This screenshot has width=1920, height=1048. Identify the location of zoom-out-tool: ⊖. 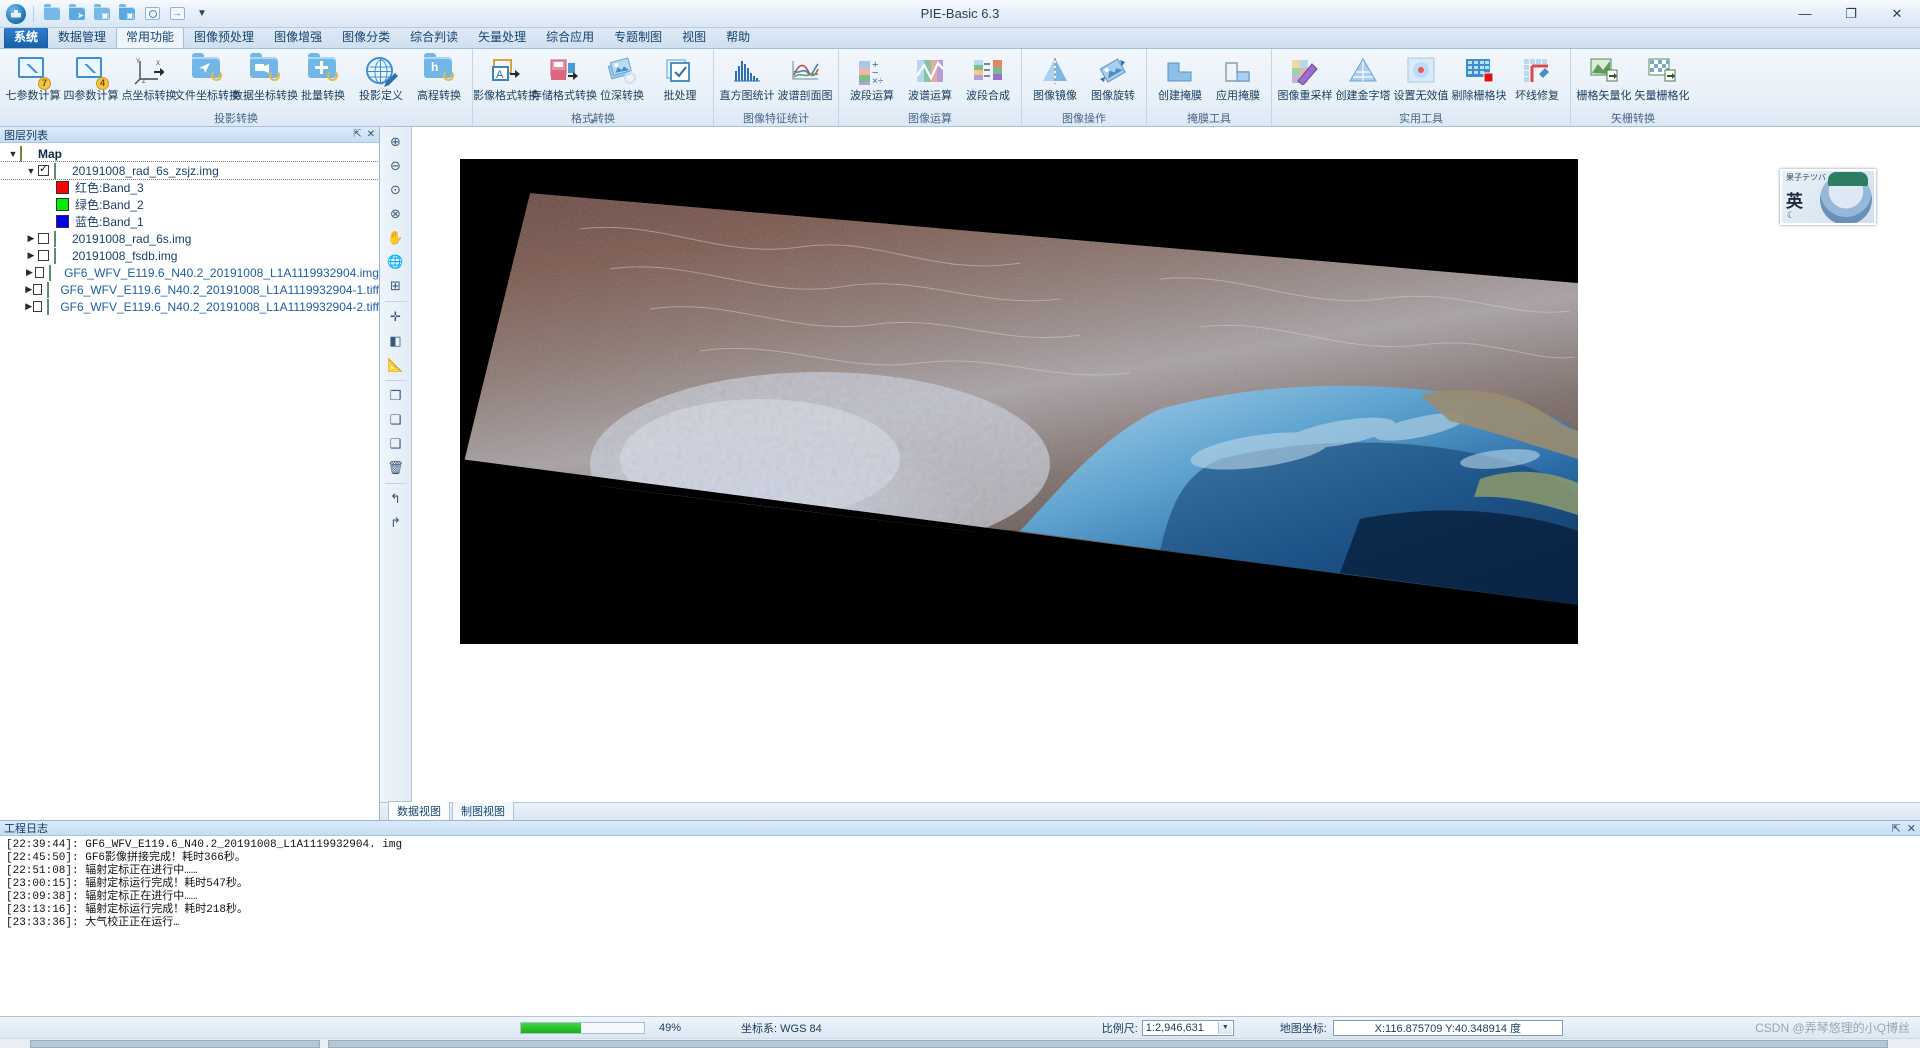
(396, 166).